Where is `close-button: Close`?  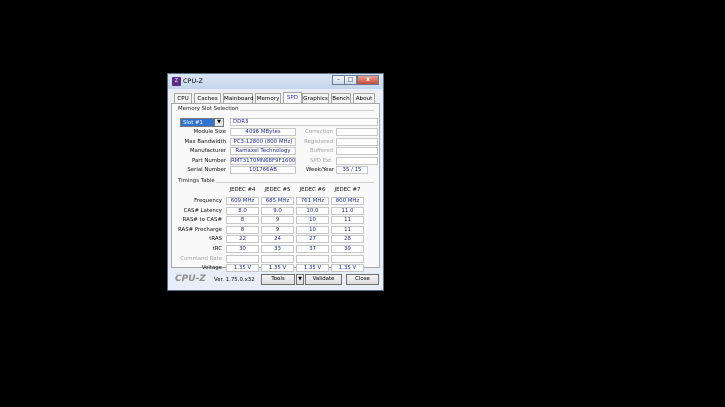 close-button: Close is located at coordinates (362, 279).